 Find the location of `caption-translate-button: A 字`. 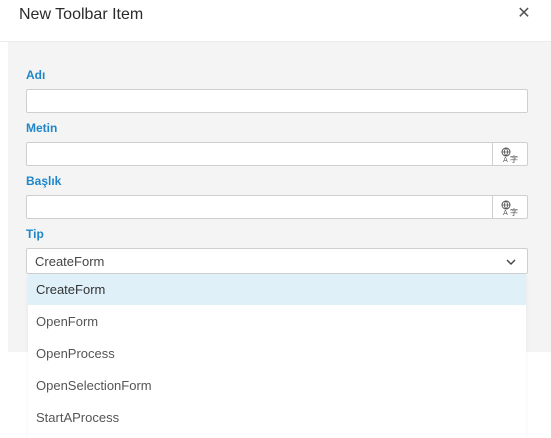

caption-translate-button: A 字 is located at coordinates (510, 207).